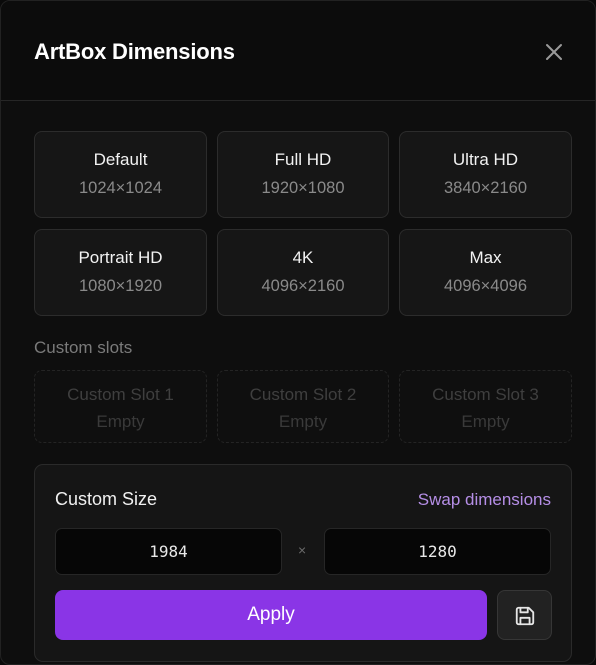 The height and width of the screenshot is (665, 596). Describe the element at coordinates (271, 615) in the screenshot. I see `apply-button: Apply` at that location.